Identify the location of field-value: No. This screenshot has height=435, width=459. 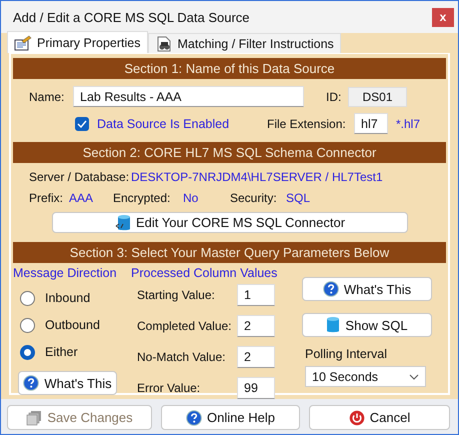
(191, 198).